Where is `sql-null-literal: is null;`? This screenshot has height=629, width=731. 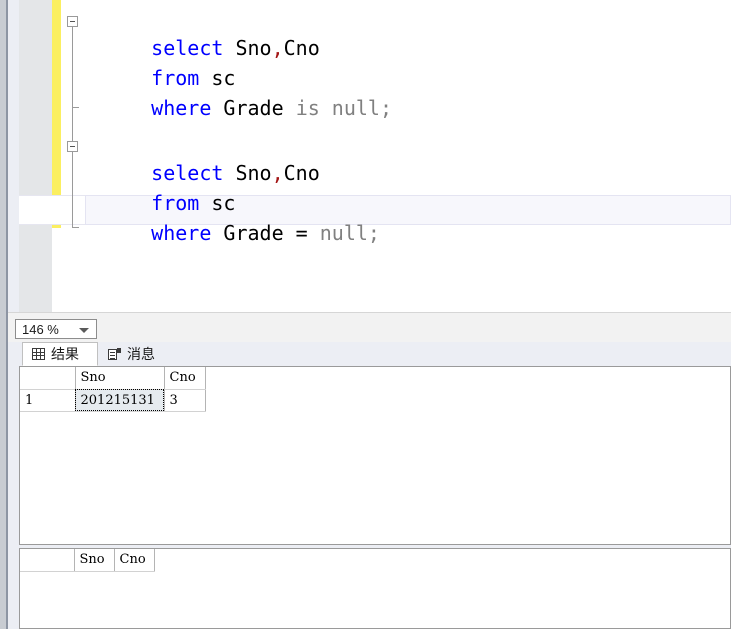 sql-null-literal: is null; is located at coordinates (344, 108).